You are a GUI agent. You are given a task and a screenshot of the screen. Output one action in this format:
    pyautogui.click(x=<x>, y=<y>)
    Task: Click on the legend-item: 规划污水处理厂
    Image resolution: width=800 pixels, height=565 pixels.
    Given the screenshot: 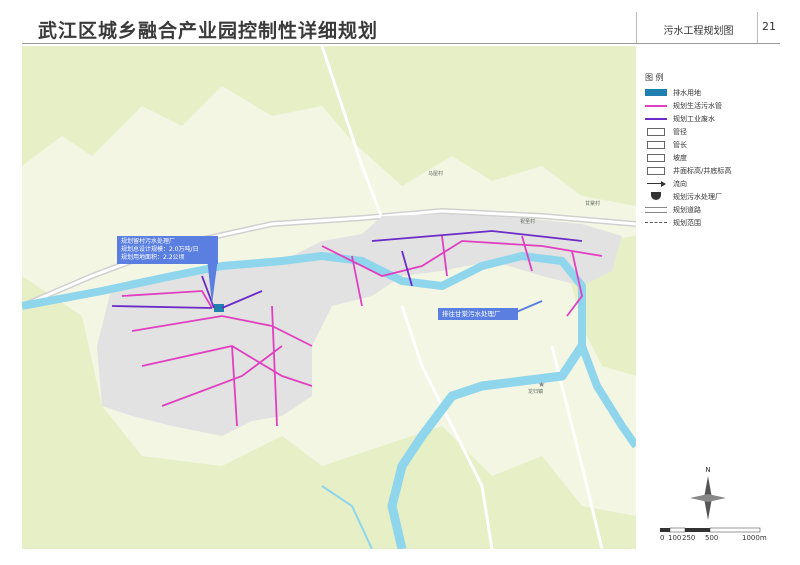 What is the action you would take?
    pyautogui.click(x=710, y=196)
    